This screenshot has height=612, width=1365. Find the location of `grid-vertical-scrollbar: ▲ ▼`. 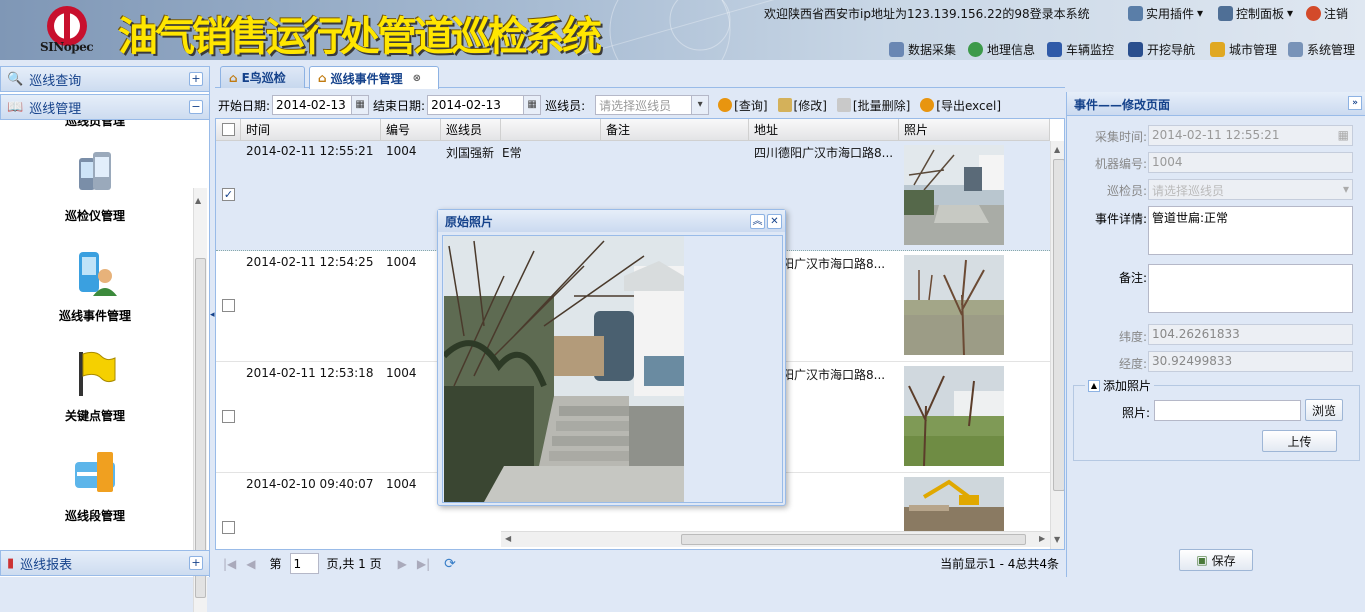

grid-vertical-scrollbar: ▲ ▼ is located at coordinates (1057, 345).